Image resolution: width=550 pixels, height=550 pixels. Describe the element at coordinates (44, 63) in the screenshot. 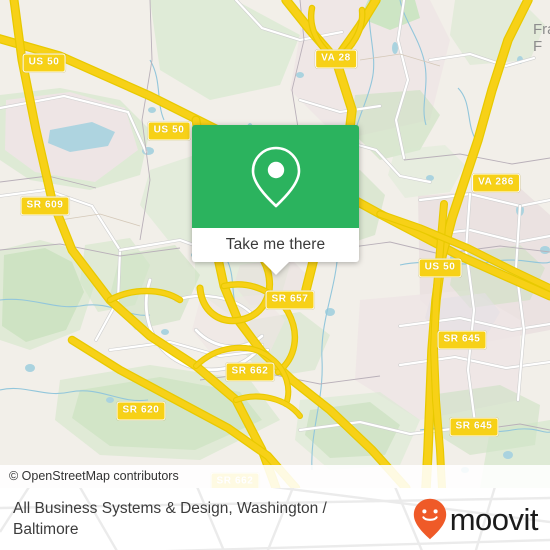

I see `road-shield-us-50-northwest: US 50` at that location.